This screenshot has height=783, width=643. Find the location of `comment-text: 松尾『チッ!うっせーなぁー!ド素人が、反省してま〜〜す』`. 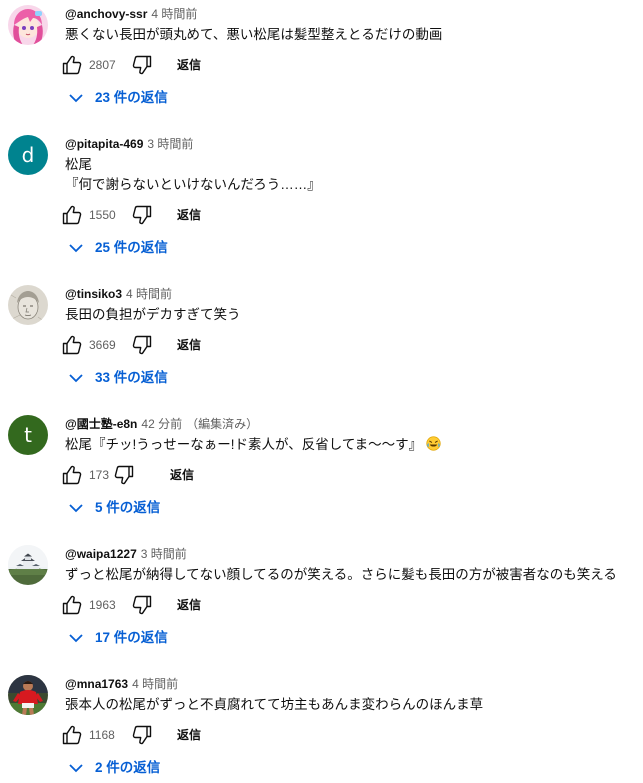

comment-text: 松尾『チッ!うっせーなぁー!ド素人が、反省してま〜〜す』 is located at coordinates (253, 445).